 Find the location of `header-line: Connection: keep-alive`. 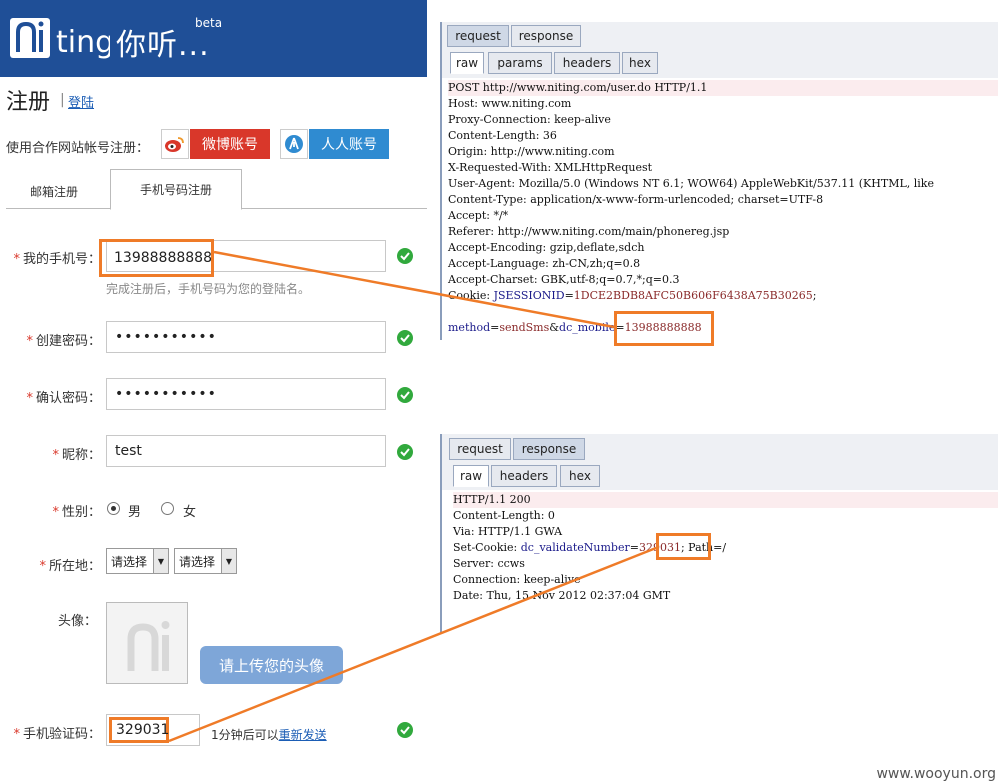

header-line: Connection: keep-alive is located at coordinates (517, 579).